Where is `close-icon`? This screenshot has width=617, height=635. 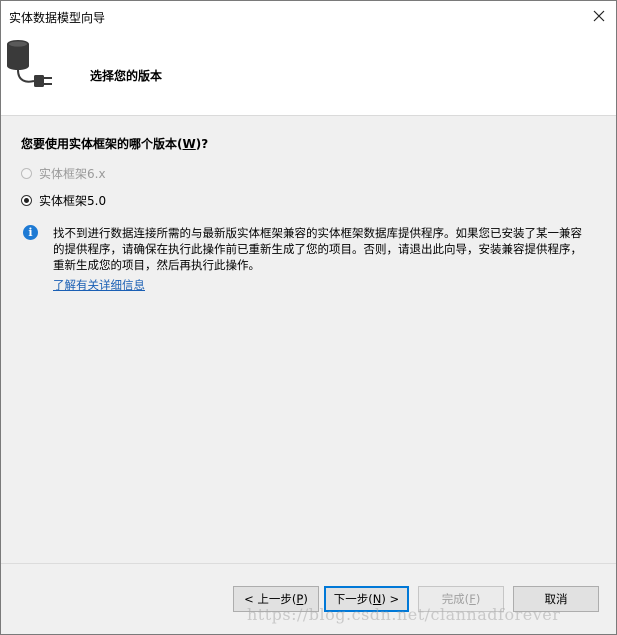
close-icon is located at coordinates (599, 16).